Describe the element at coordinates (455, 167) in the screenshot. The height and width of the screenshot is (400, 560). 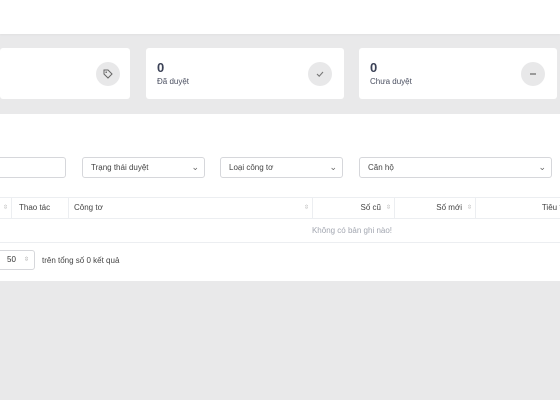
I see `apartment-select: Căn hộ ⌄` at that location.